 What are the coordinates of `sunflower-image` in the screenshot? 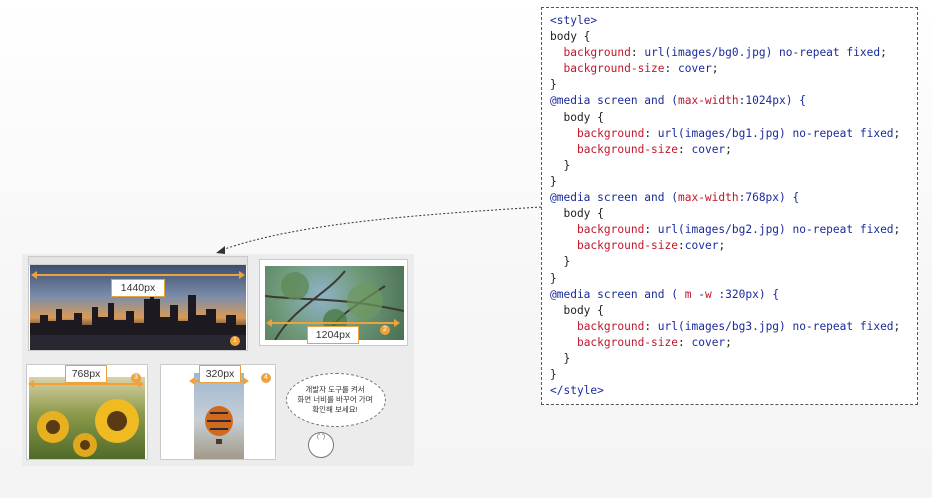 It's located at (87, 418).